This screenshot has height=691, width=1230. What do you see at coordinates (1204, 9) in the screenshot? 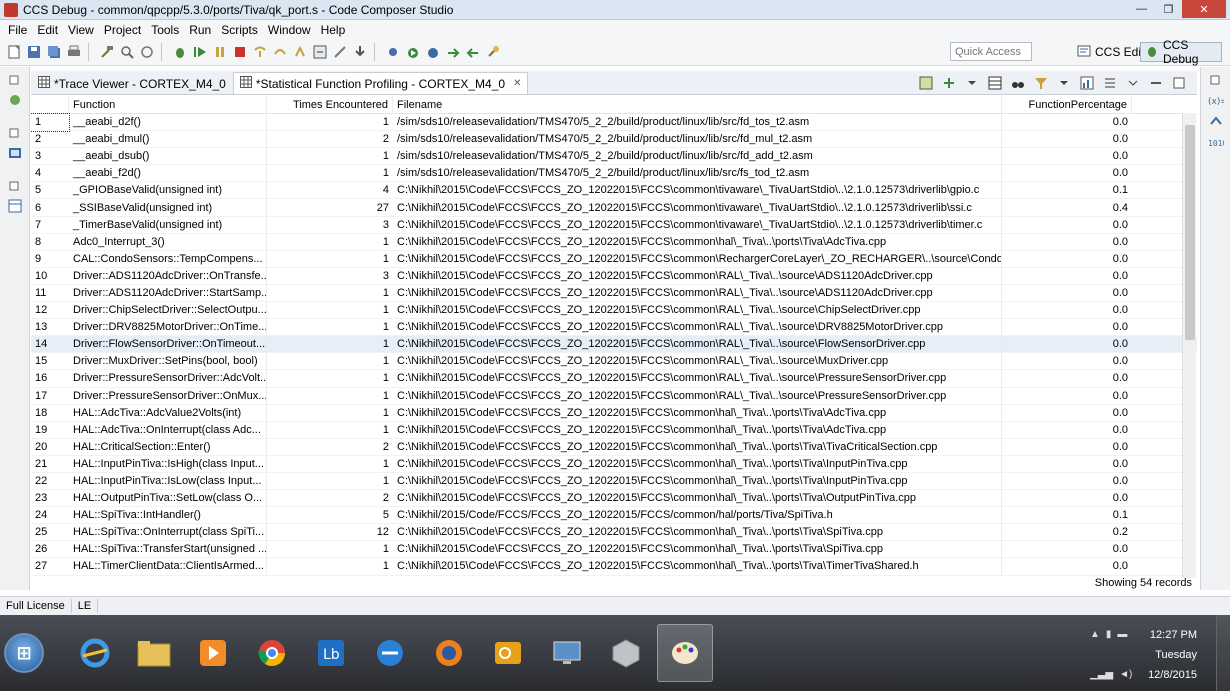
I see `close-button: ✕` at bounding box center [1204, 9].